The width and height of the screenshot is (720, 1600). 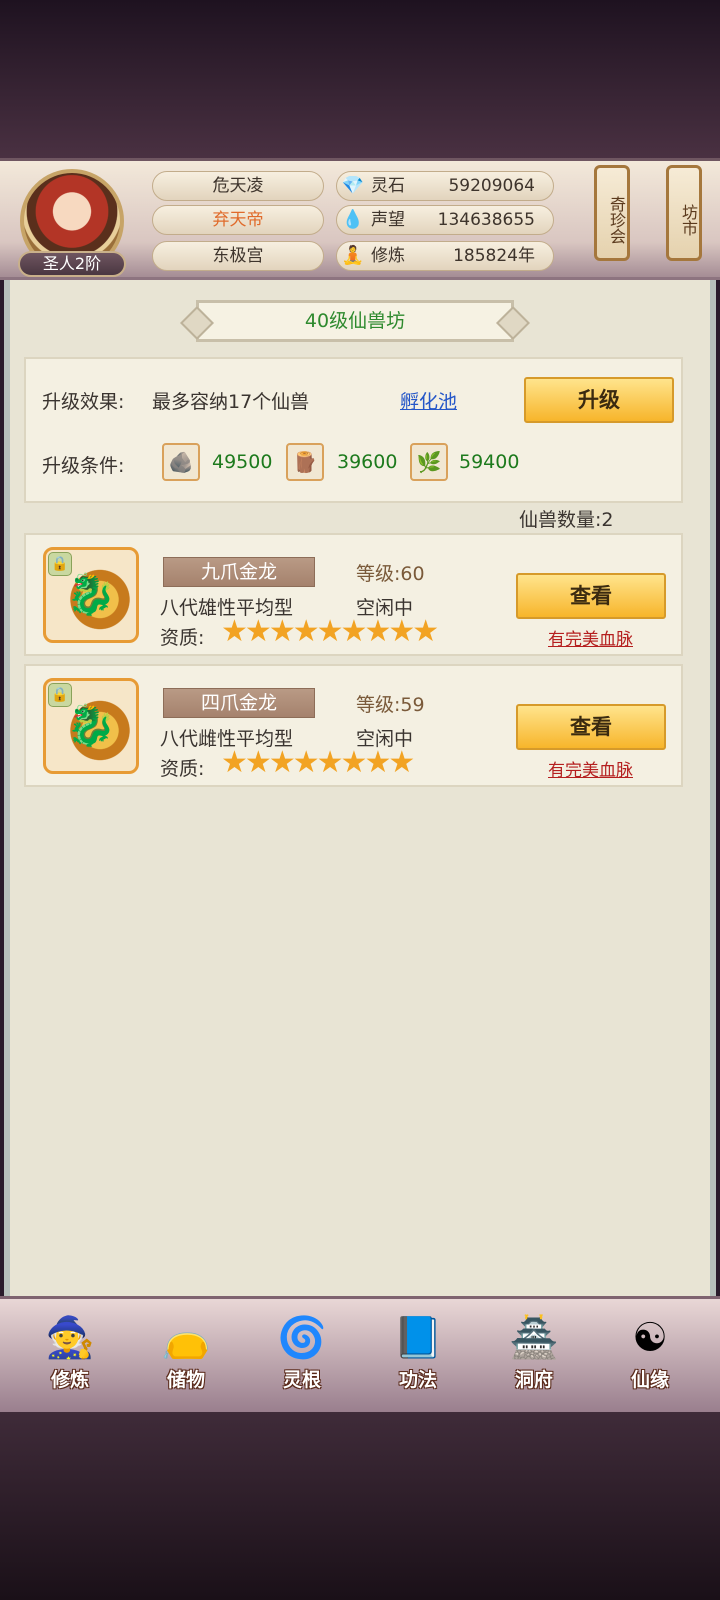 What do you see at coordinates (360, 1506) in the screenshot?
I see `bottom-background` at bounding box center [360, 1506].